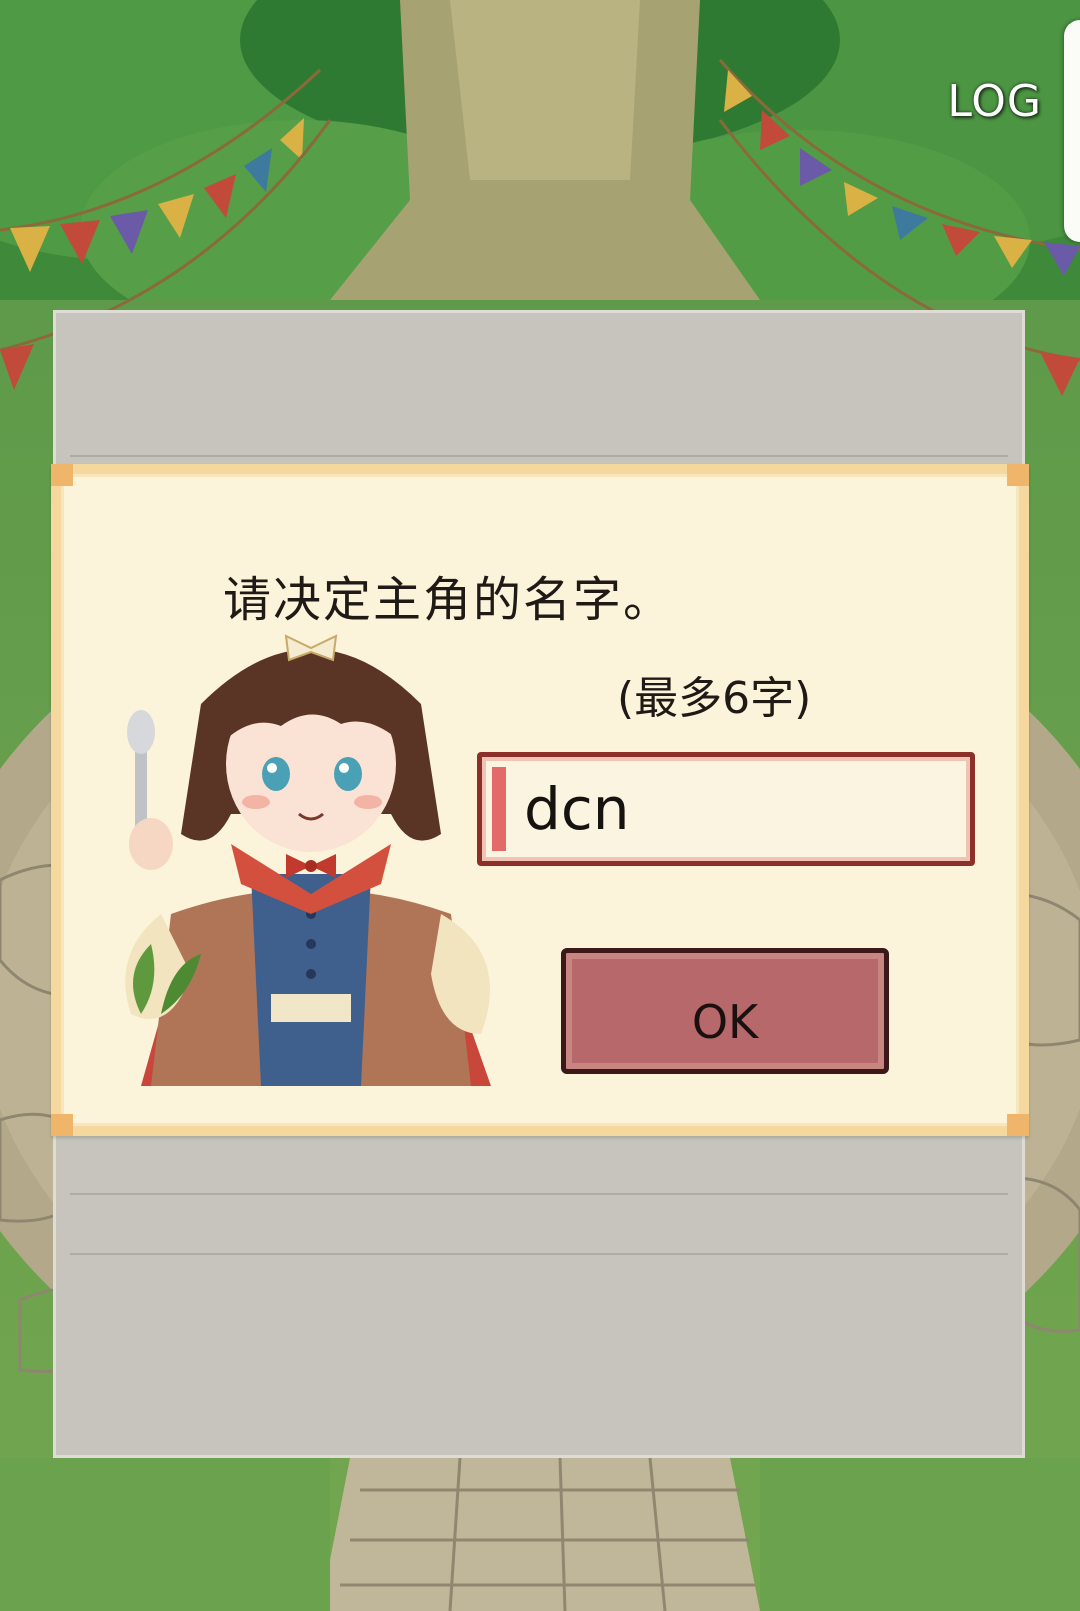 The image size is (1080, 1611). What do you see at coordinates (725, 1011) in the screenshot?
I see `ok-button: OK` at bounding box center [725, 1011].